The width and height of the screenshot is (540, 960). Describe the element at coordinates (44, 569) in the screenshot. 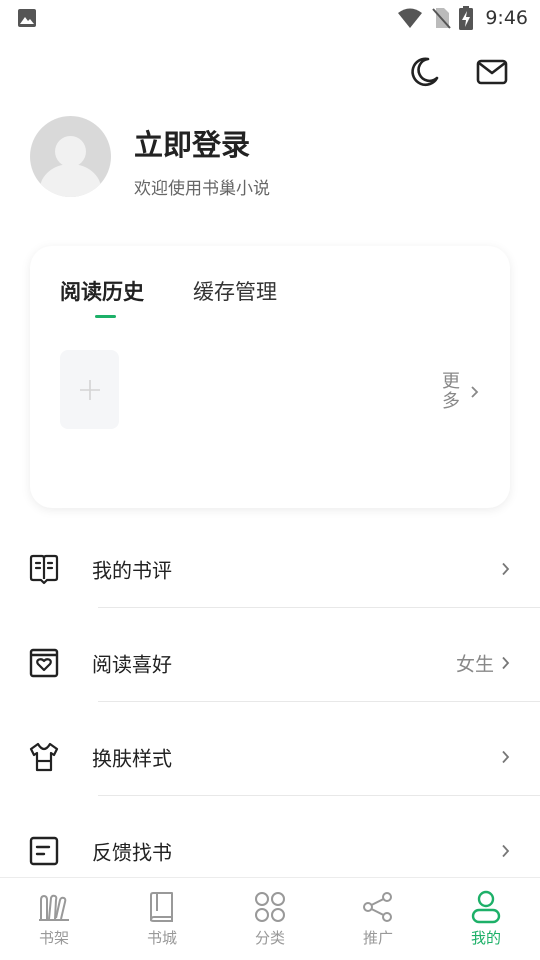

I see `book-review-icon` at that location.